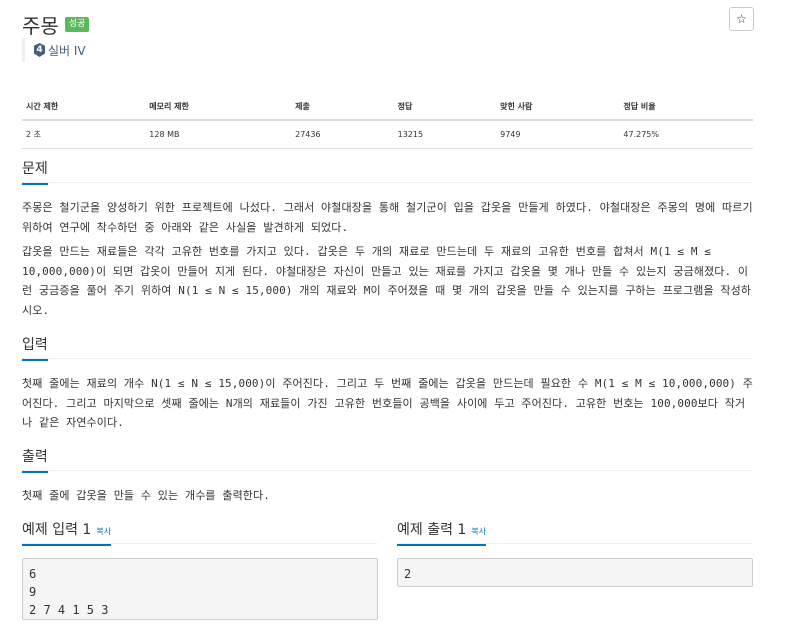 The height and width of the screenshot is (628, 800). Describe the element at coordinates (35, 459) in the screenshot. I see `output-section-title: 출력` at that location.